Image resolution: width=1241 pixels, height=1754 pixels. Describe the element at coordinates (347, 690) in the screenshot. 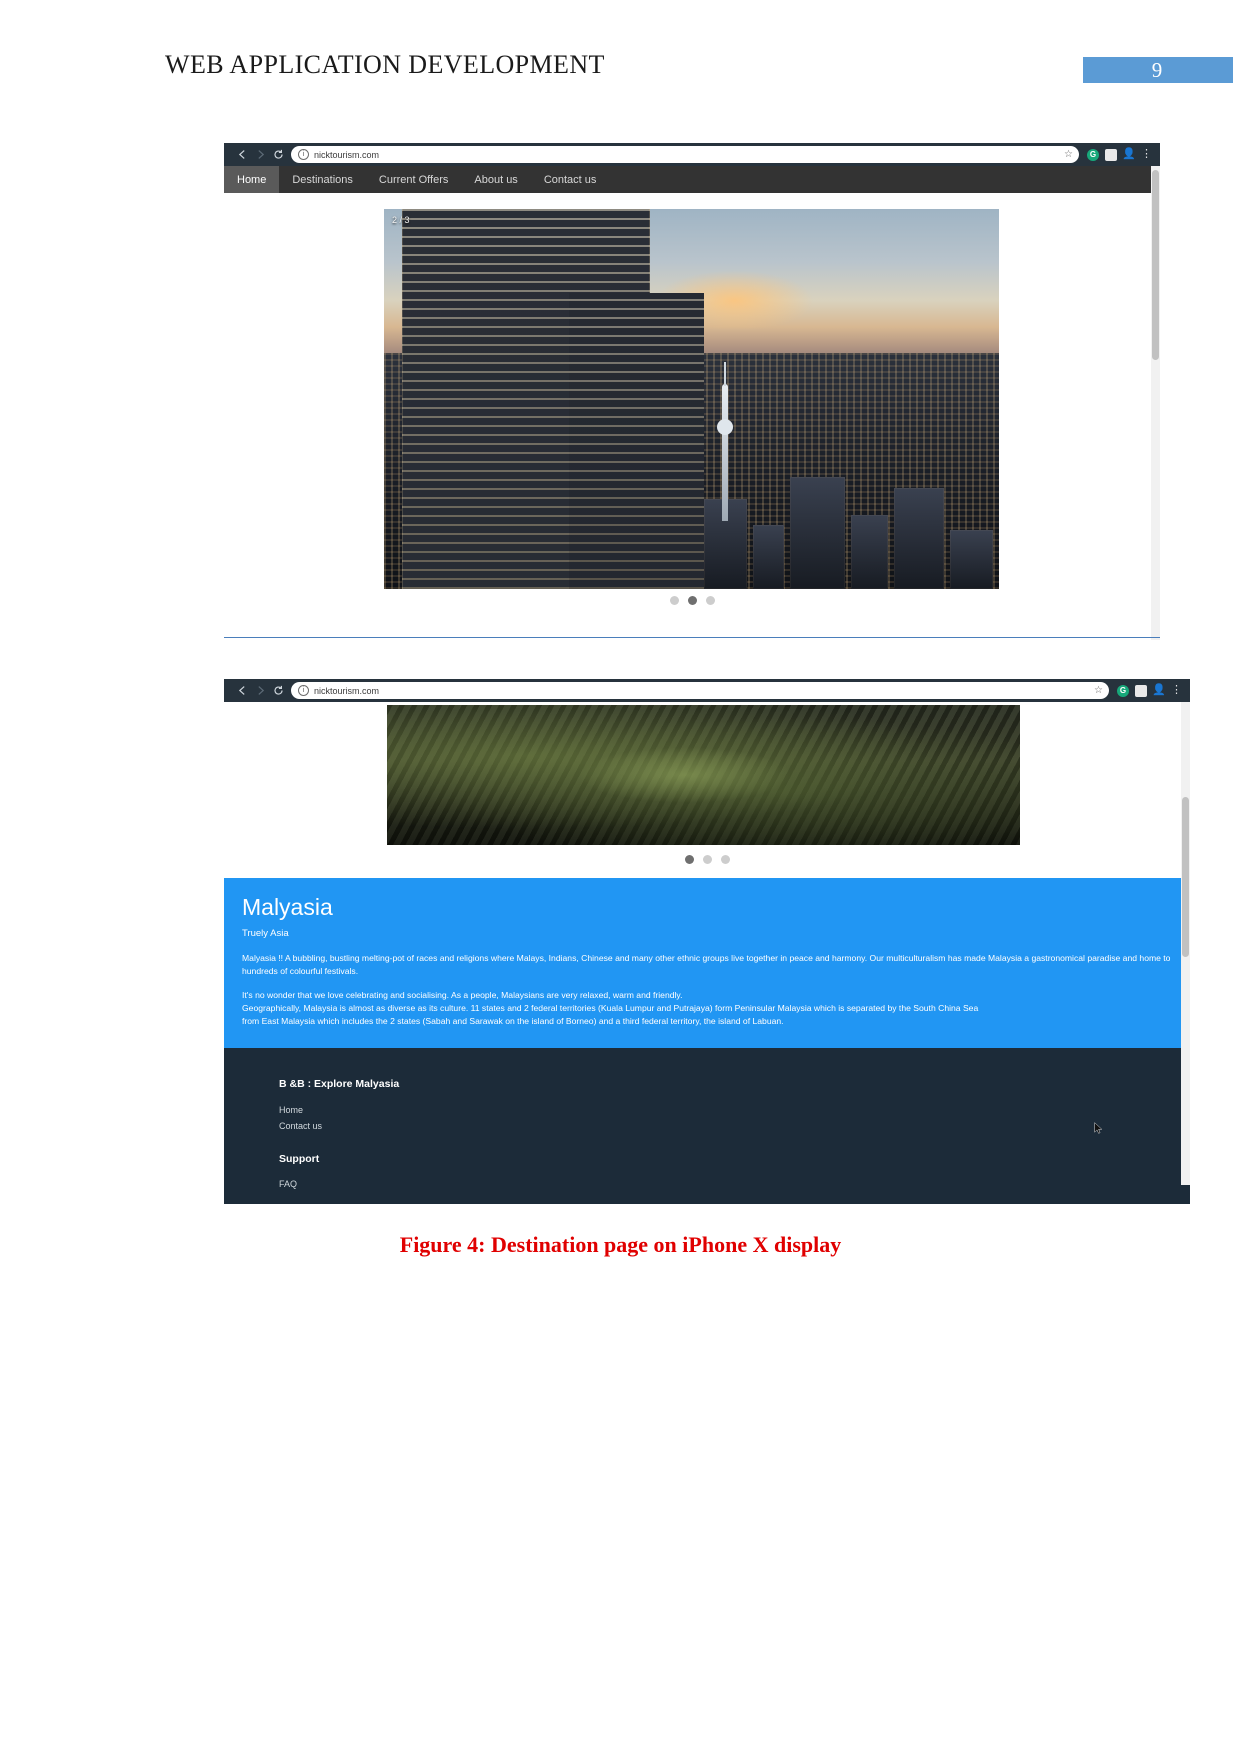

I see `browser-two-url: nicktourism.com` at that location.